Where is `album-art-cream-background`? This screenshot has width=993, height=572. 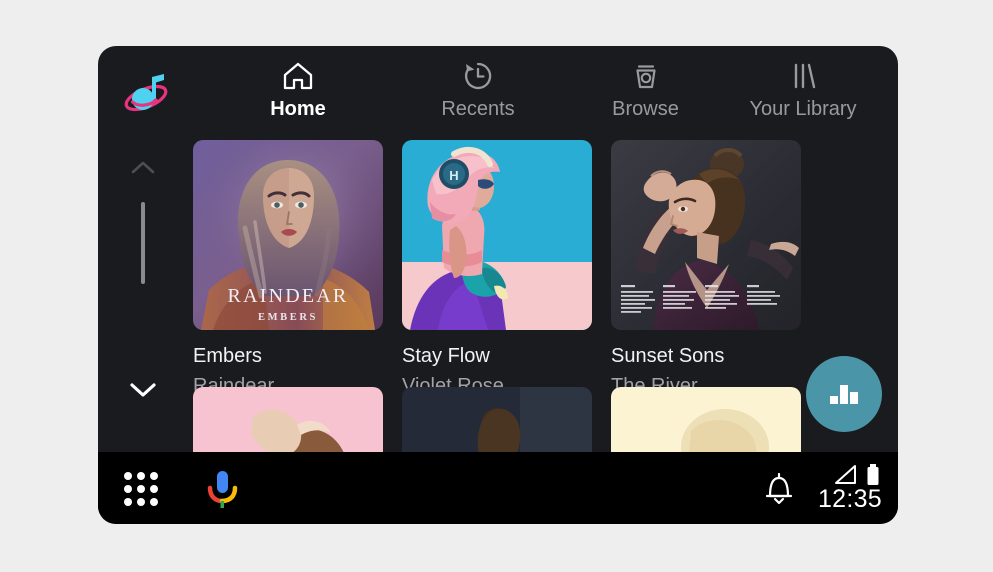 album-art-cream-background is located at coordinates (706, 419).